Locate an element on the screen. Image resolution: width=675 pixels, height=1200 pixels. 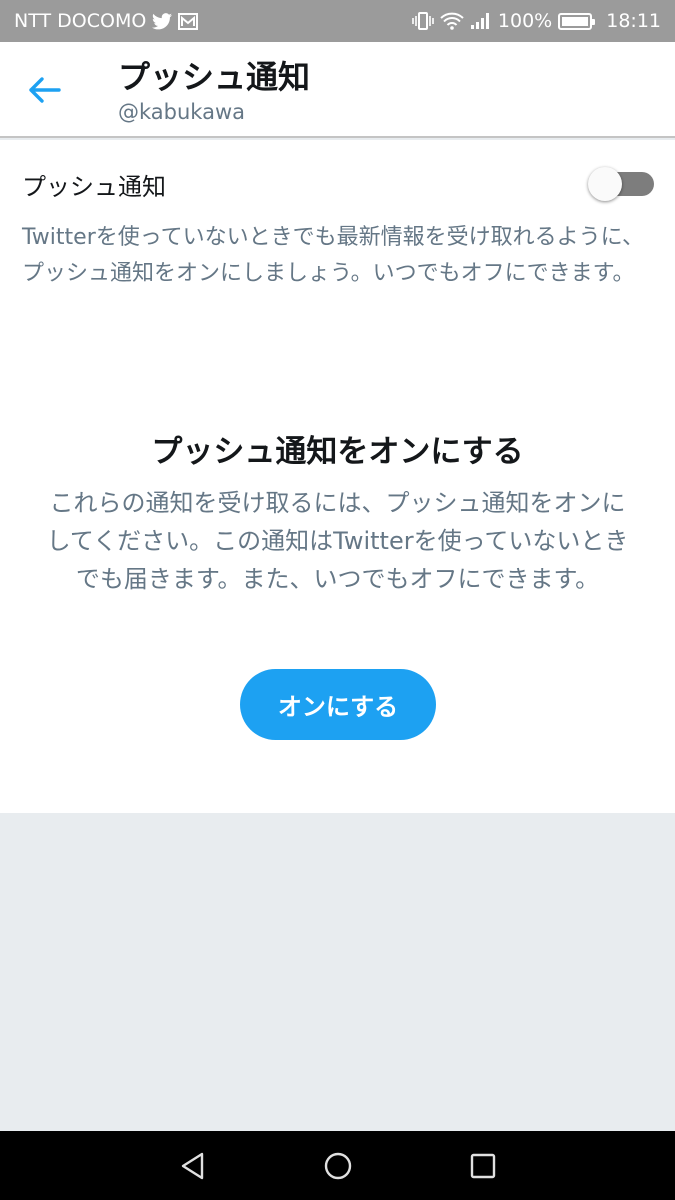
nav-home-button is located at coordinates (338, 1166).